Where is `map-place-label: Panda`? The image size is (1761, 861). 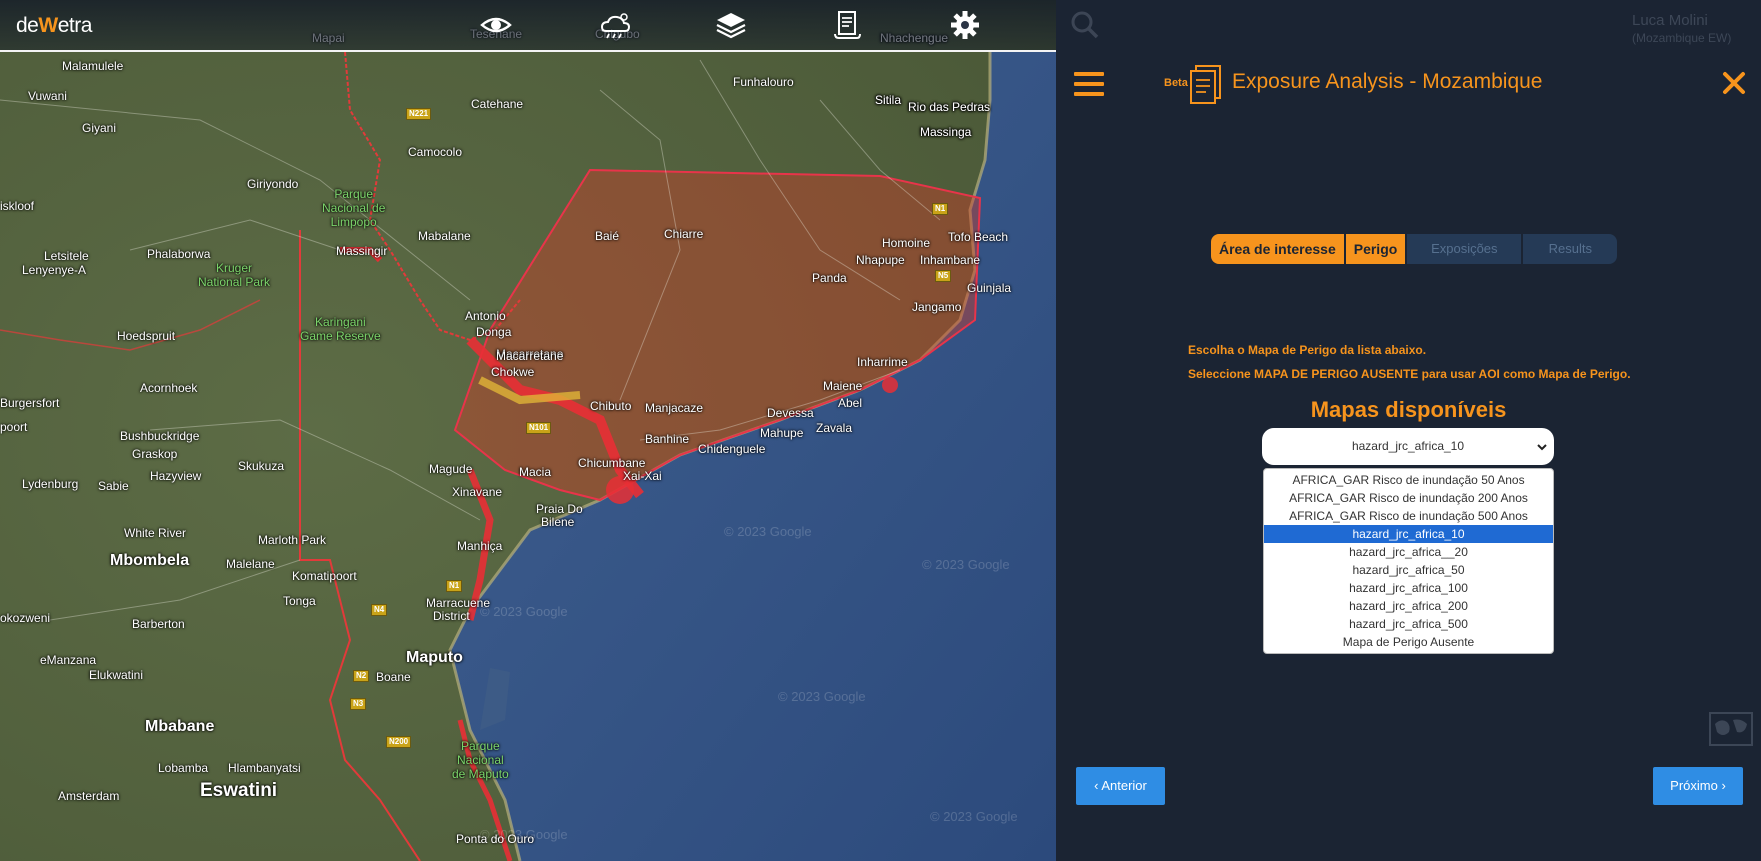
map-place-label: Panda is located at coordinates (829, 278).